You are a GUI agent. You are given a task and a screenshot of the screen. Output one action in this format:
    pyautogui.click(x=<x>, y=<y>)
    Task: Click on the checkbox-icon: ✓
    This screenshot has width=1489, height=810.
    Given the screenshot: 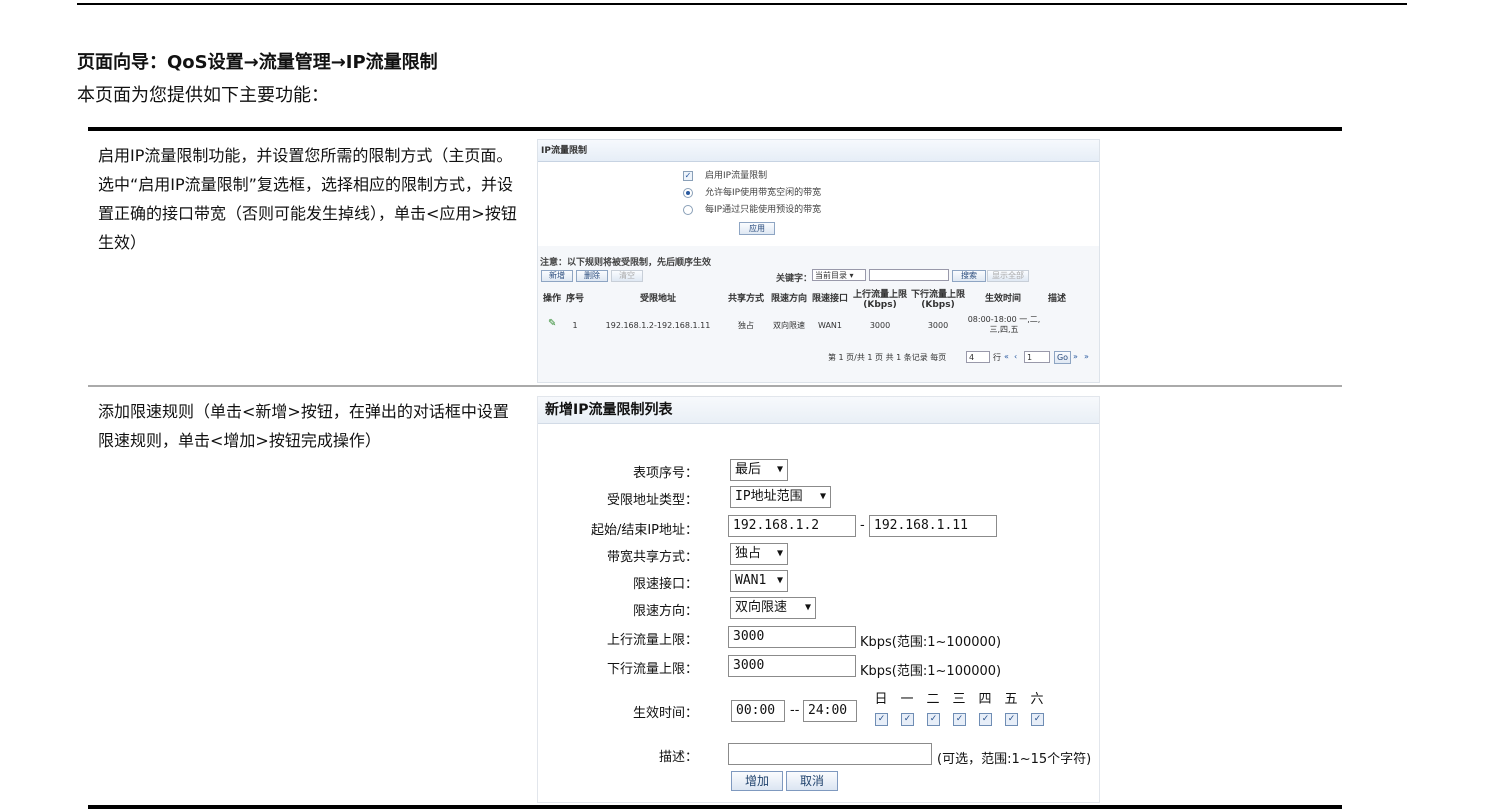 What is the action you would take?
    pyautogui.click(x=688, y=175)
    